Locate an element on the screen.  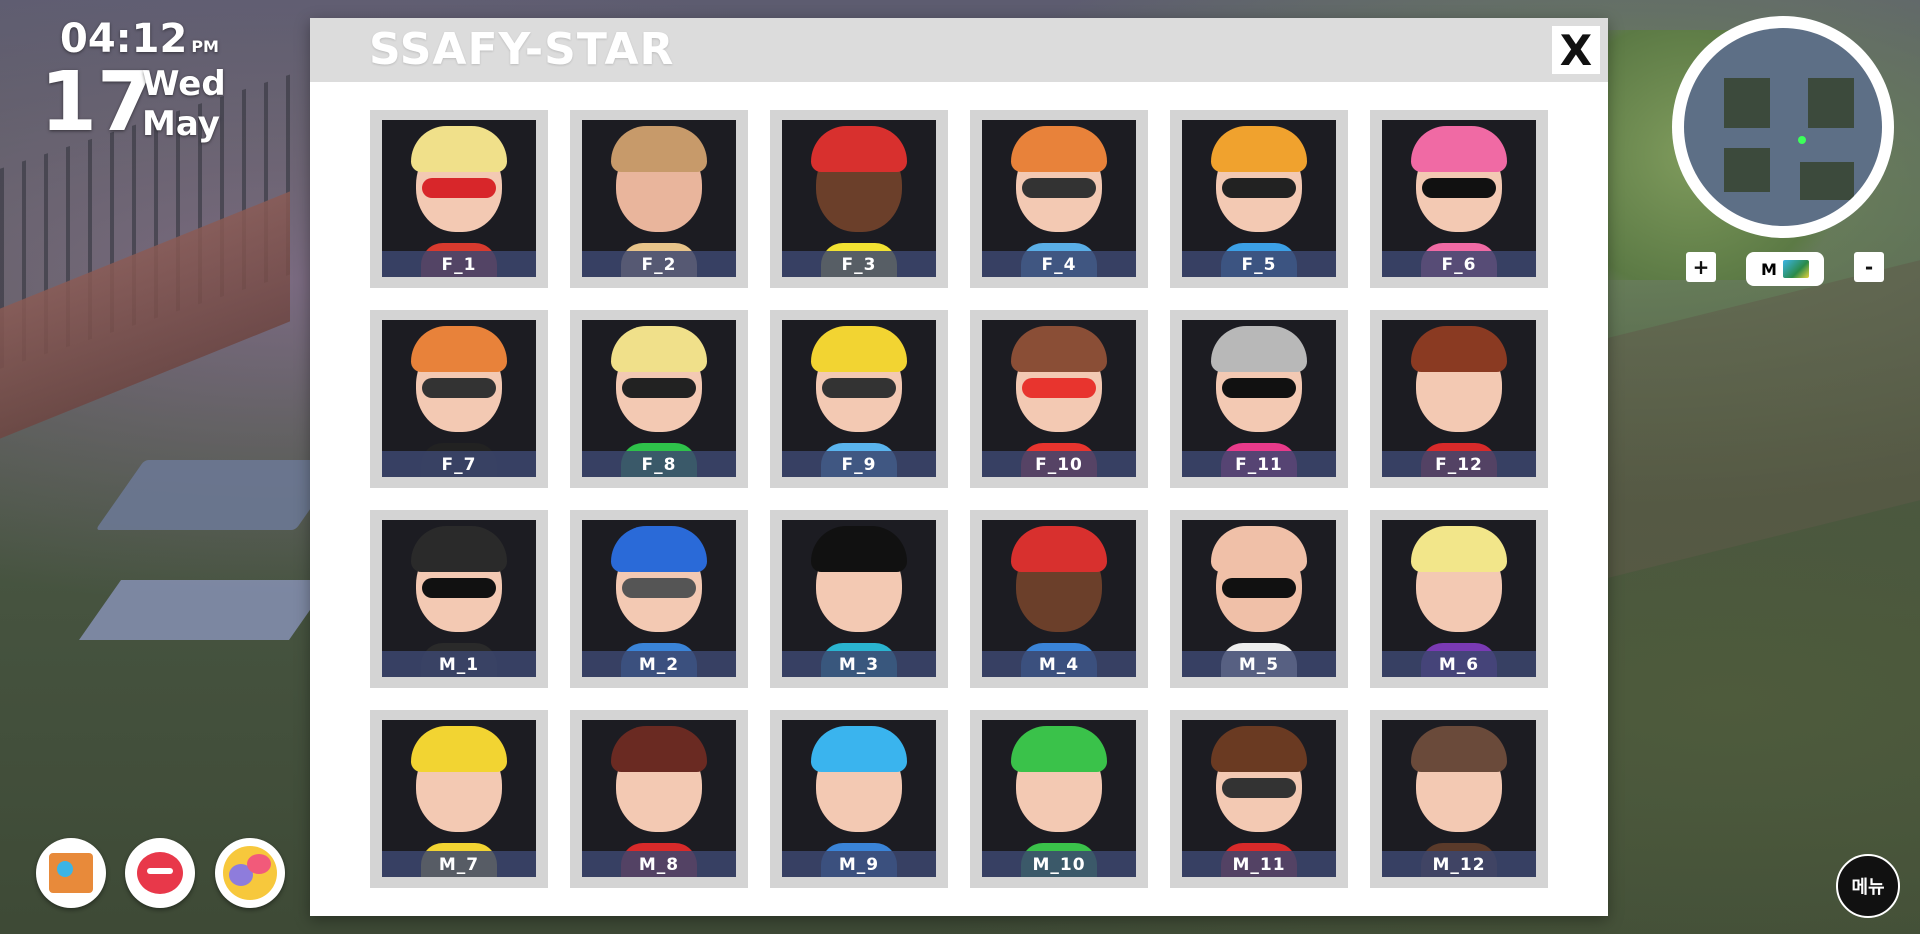
character-card: M_3 is located at coordinates (859, 599).